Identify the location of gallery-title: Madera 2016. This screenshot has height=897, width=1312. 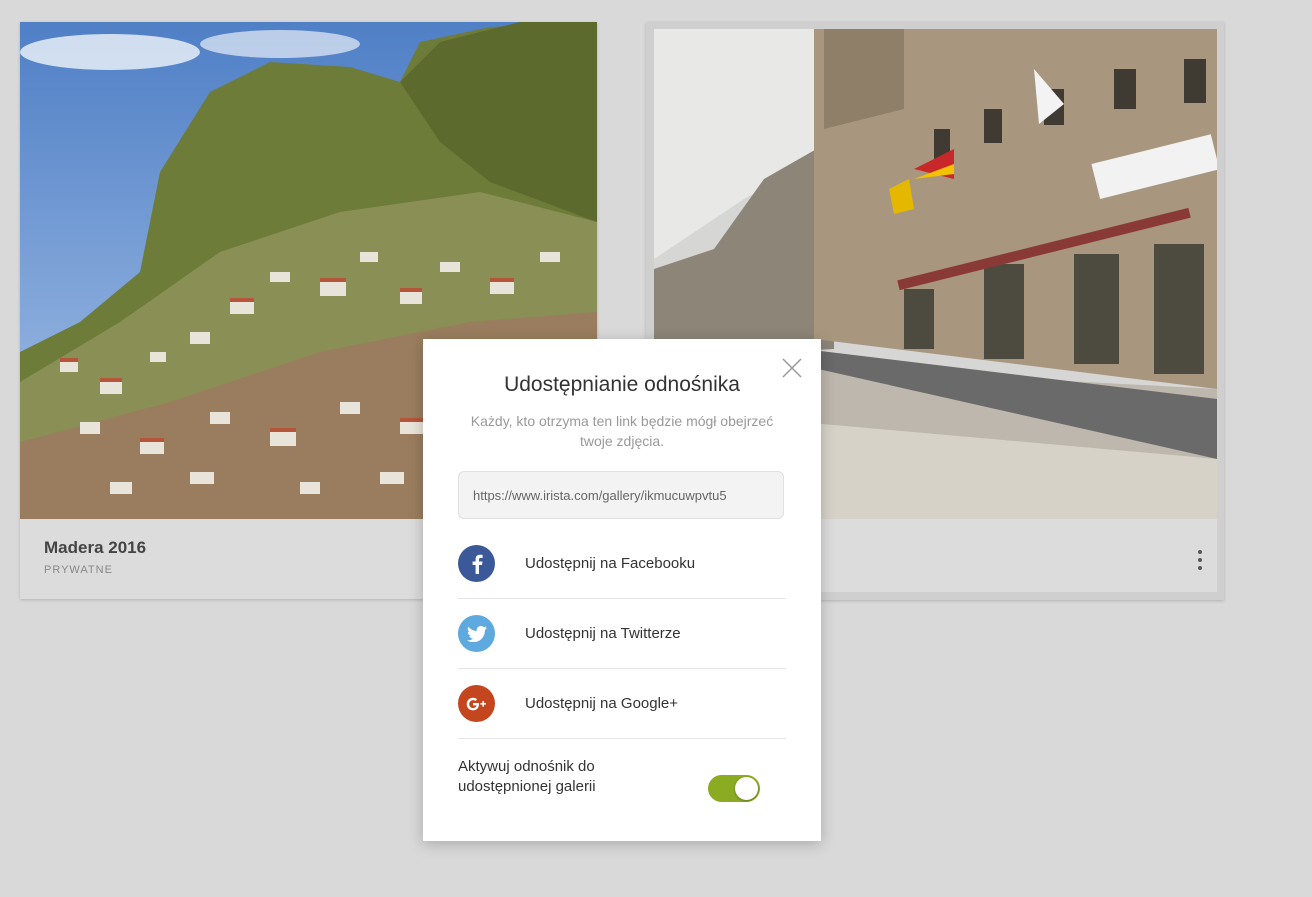
(95, 548).